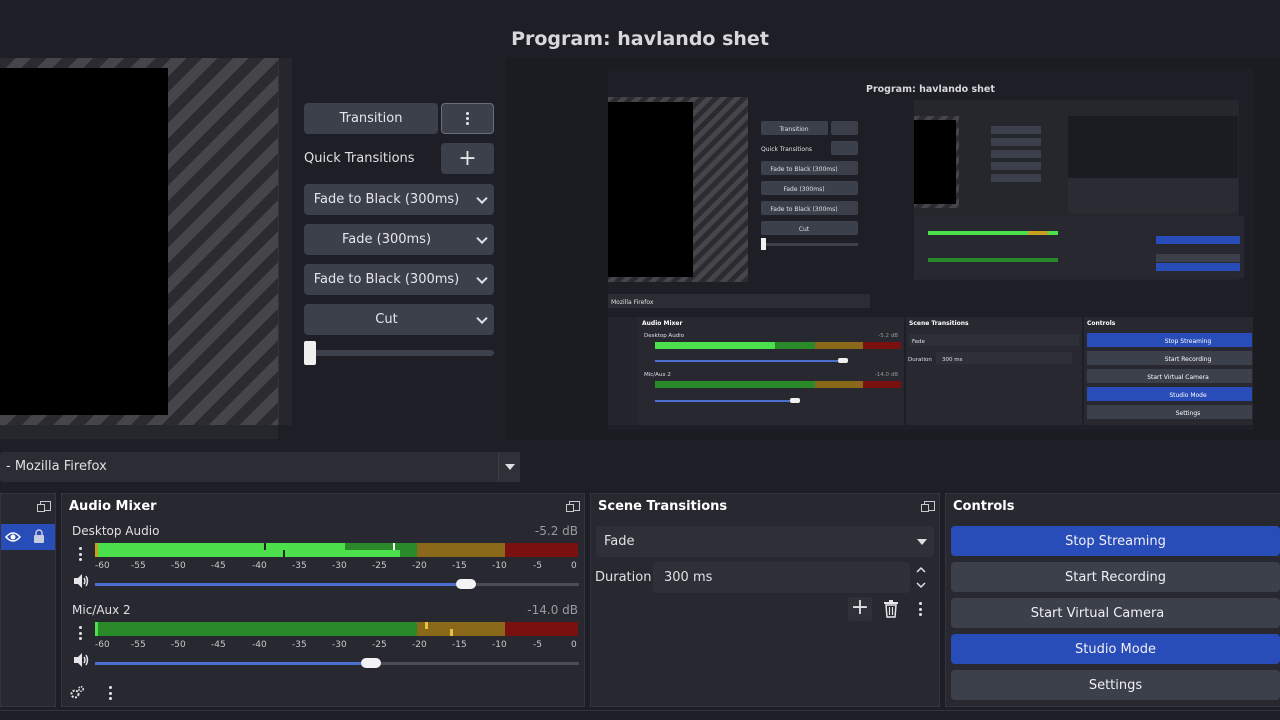  Describe the element at coordinates (101, 610) in the screenshot. I see `channel-name: Mic/Aux 2` at that location.